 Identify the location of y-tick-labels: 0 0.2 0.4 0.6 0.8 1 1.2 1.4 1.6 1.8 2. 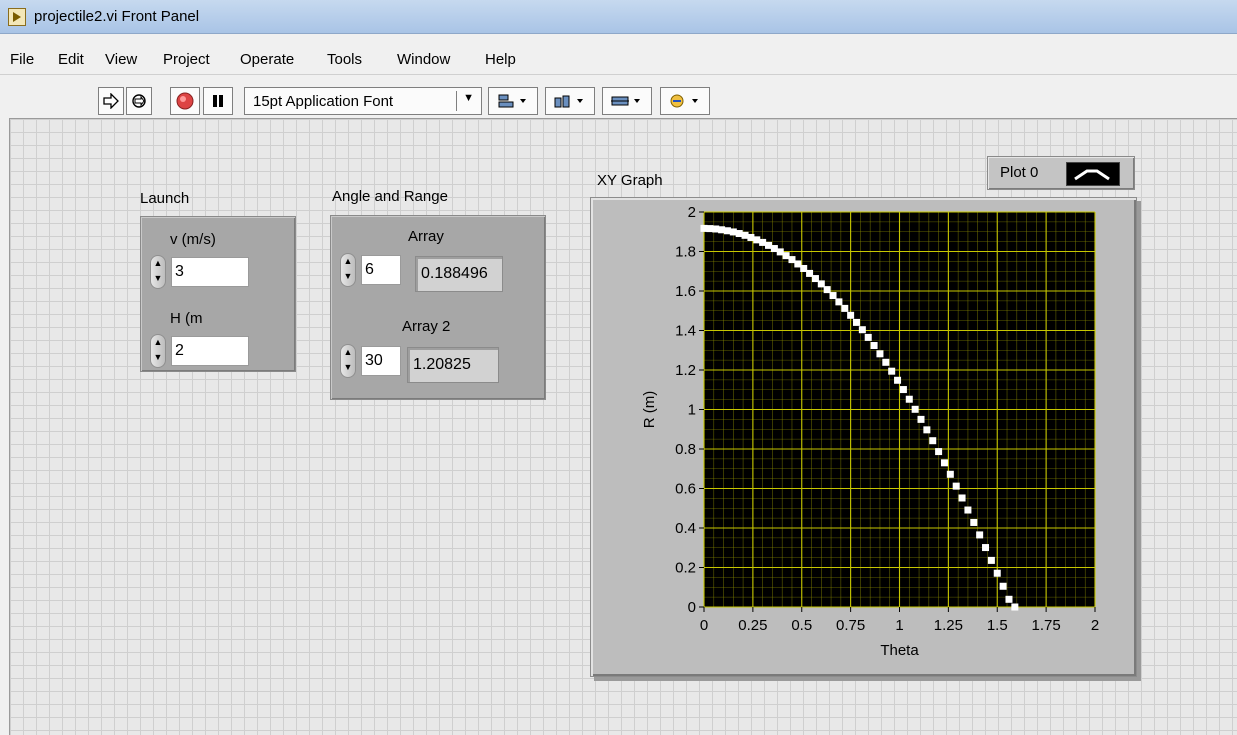
(685, 410).